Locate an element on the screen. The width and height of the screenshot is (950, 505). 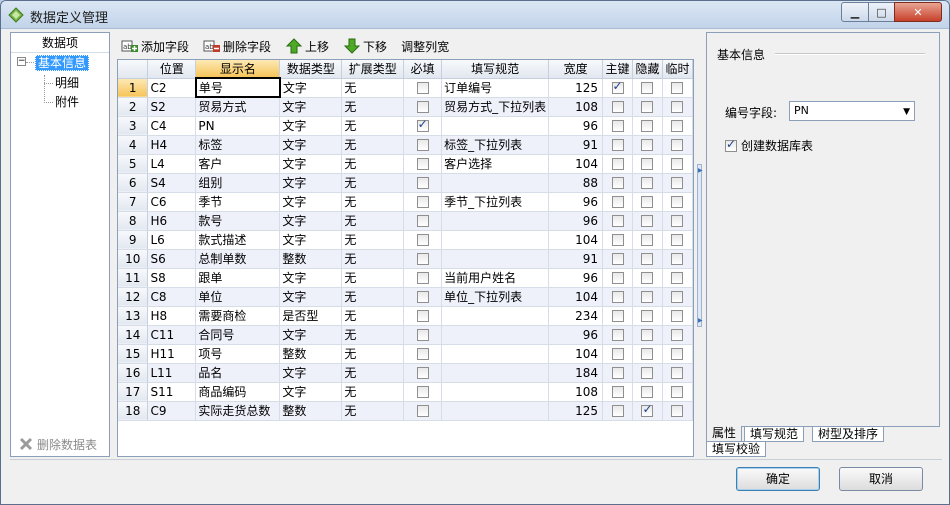
row-number: 10 is located at coordinates (133, 259).